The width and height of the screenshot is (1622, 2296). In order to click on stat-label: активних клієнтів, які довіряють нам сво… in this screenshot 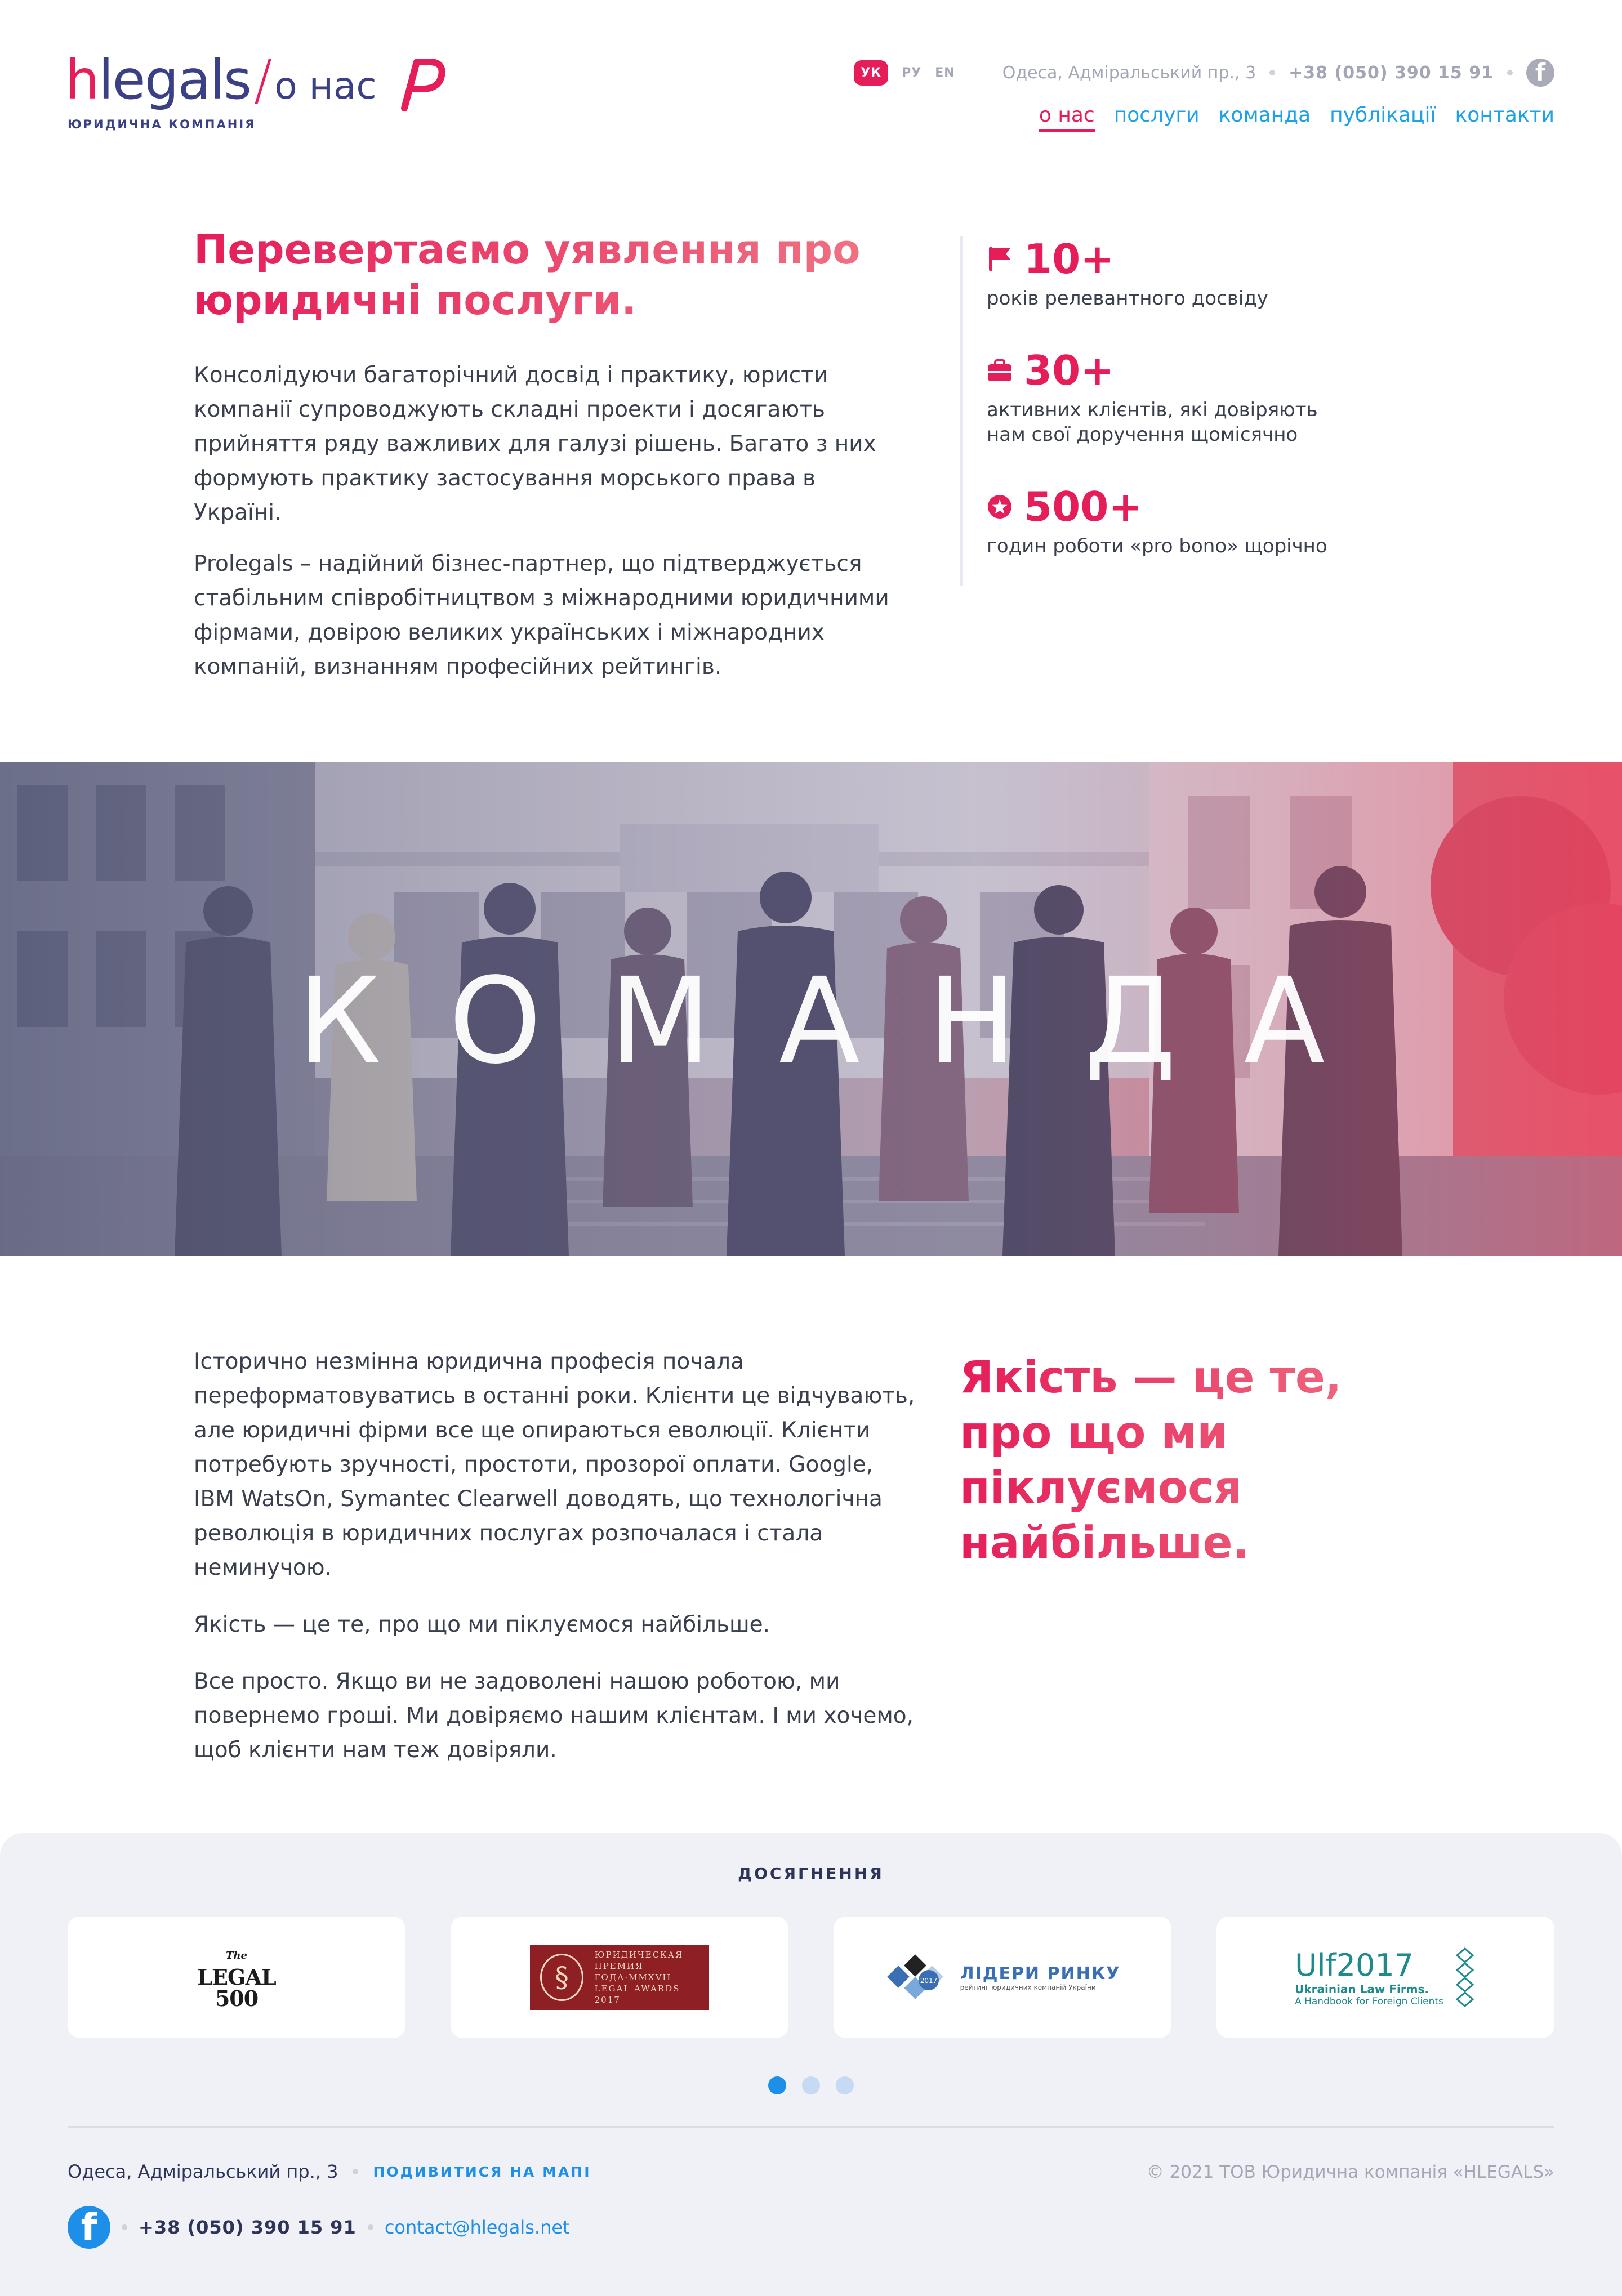, I will do `click(1152, 422)`.